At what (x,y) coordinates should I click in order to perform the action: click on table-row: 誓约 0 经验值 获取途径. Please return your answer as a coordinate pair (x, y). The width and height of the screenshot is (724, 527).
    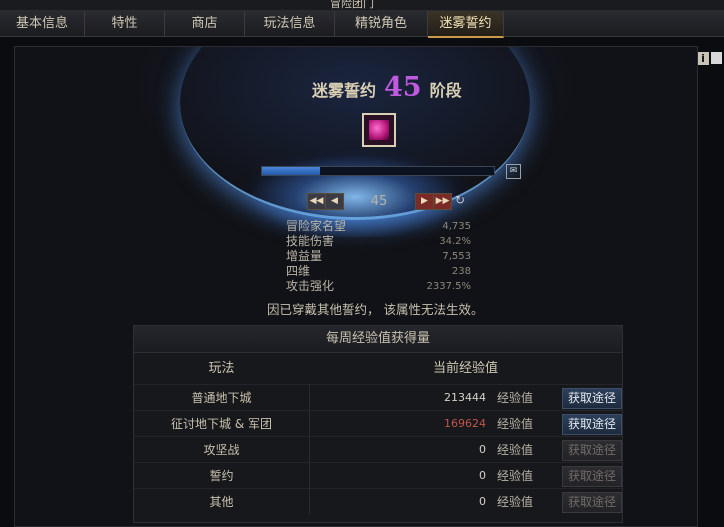
    Looking at the image, I should click on (378, 475).